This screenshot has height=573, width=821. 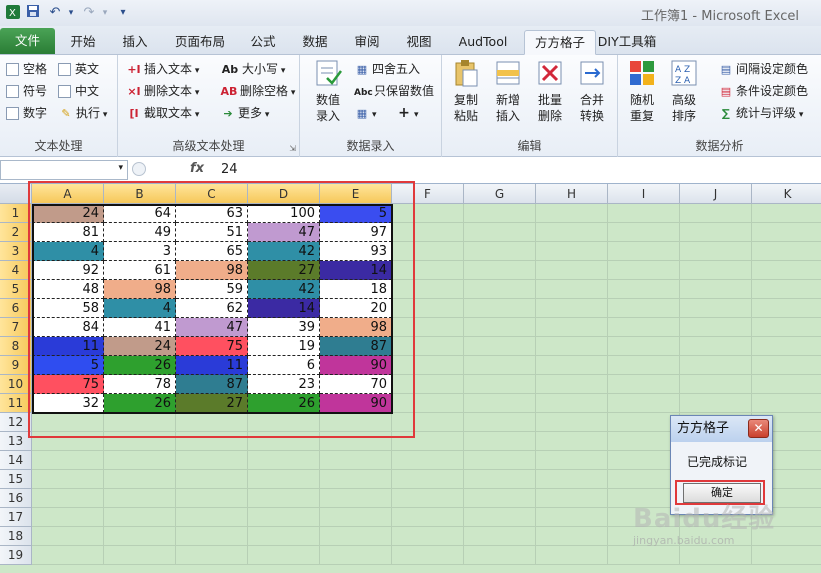 What do you see at coordinates (68, 536) in the screenshot?
I see `cell-a18` at bounding box center [68, 536].